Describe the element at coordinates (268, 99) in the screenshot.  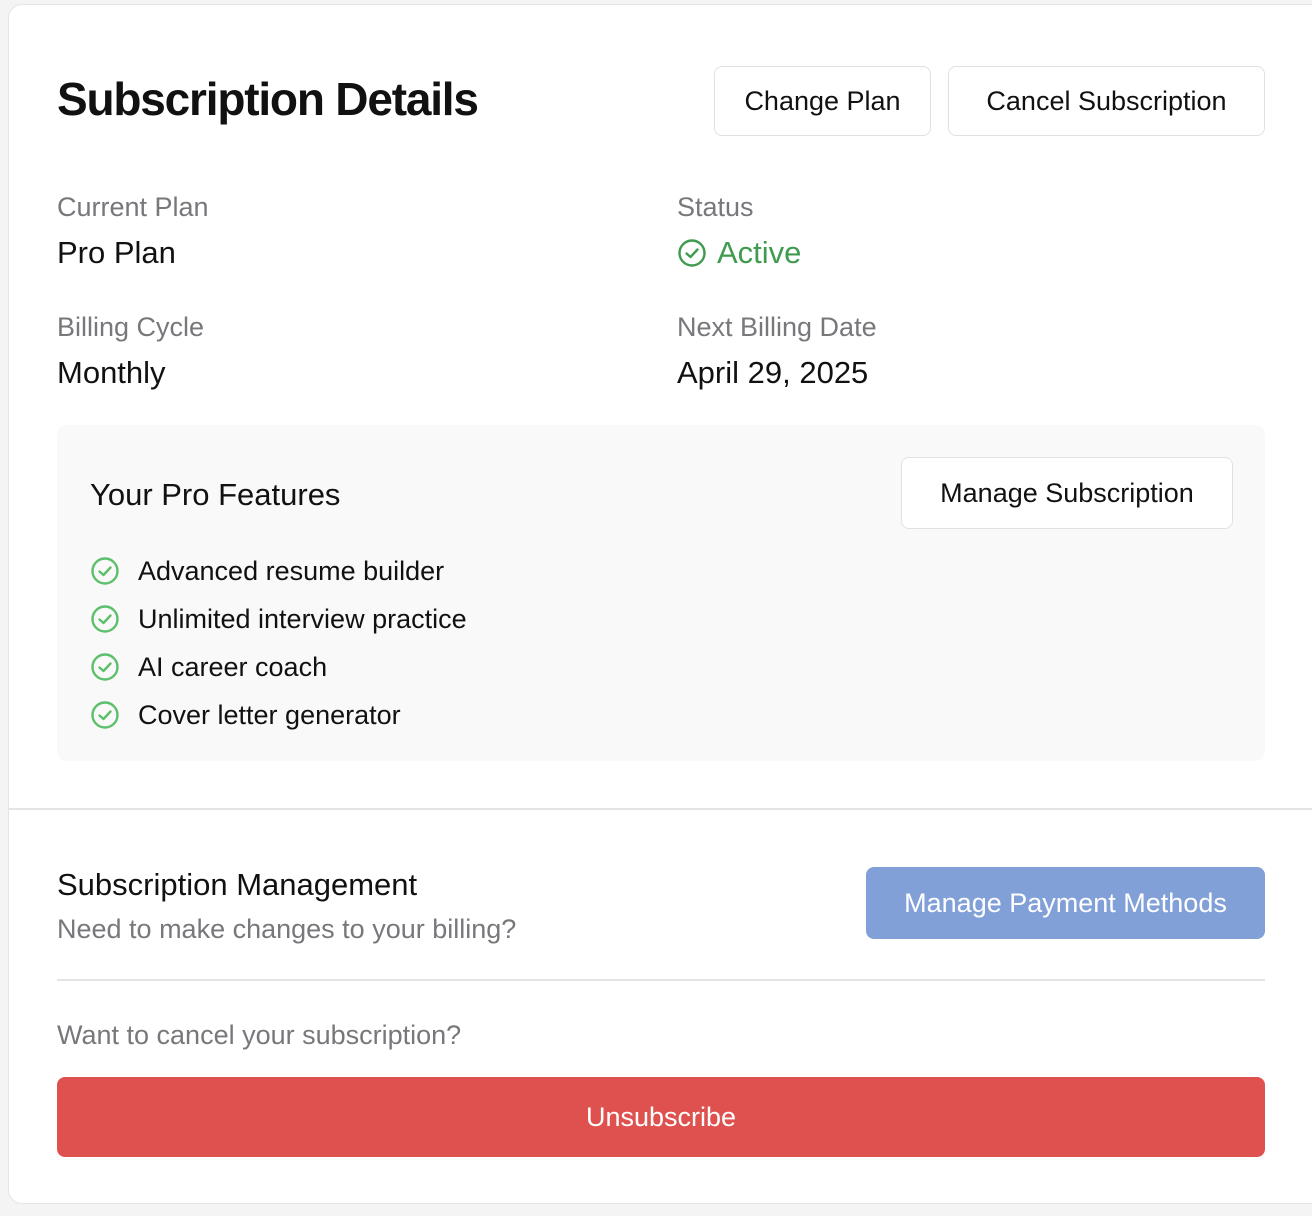
I see `page-title: Subscription Details` at that location.